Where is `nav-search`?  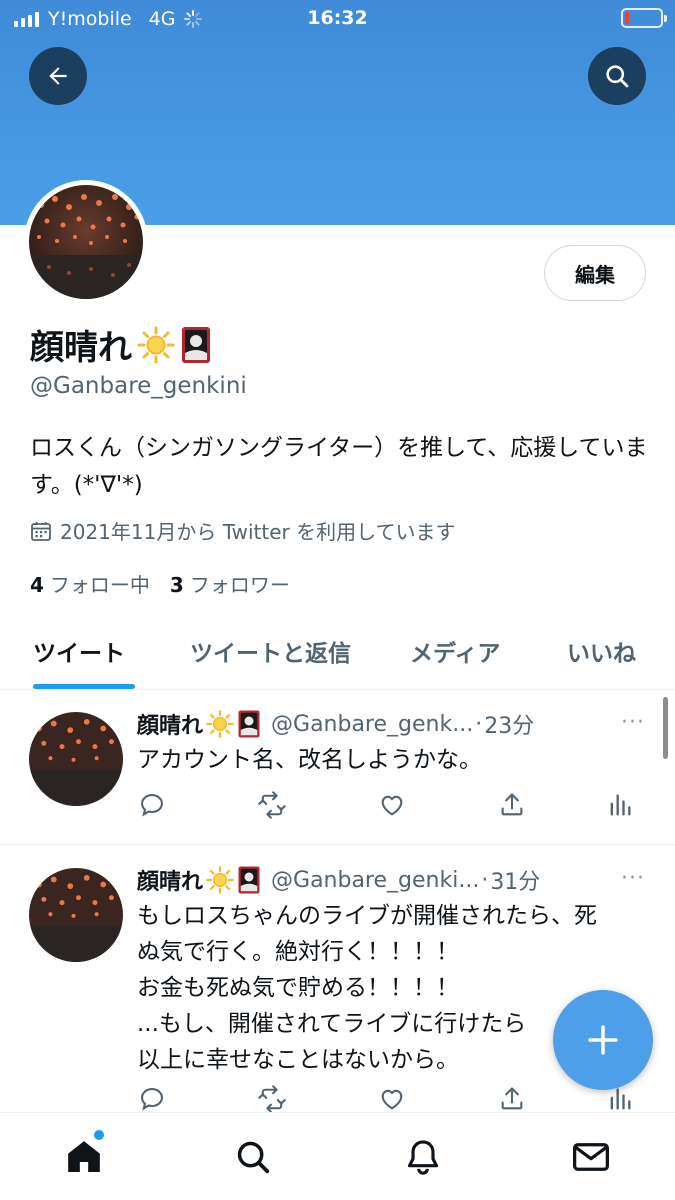
nav-search is located at coordinates (253, 1157).